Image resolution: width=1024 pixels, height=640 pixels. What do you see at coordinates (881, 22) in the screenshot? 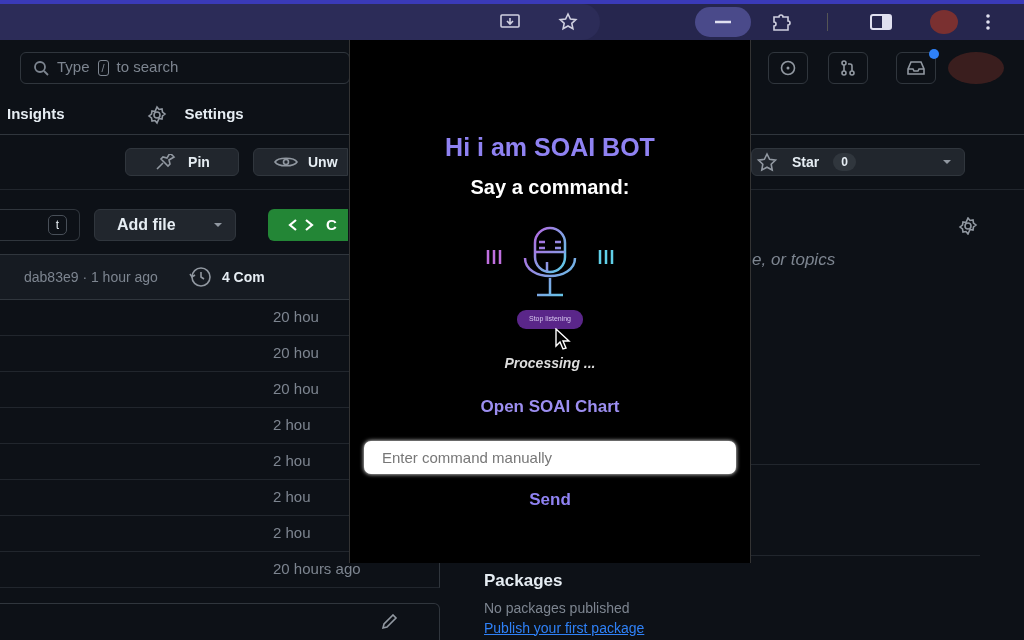
I see `side-panel-icon` at bounding box center [881, 22].